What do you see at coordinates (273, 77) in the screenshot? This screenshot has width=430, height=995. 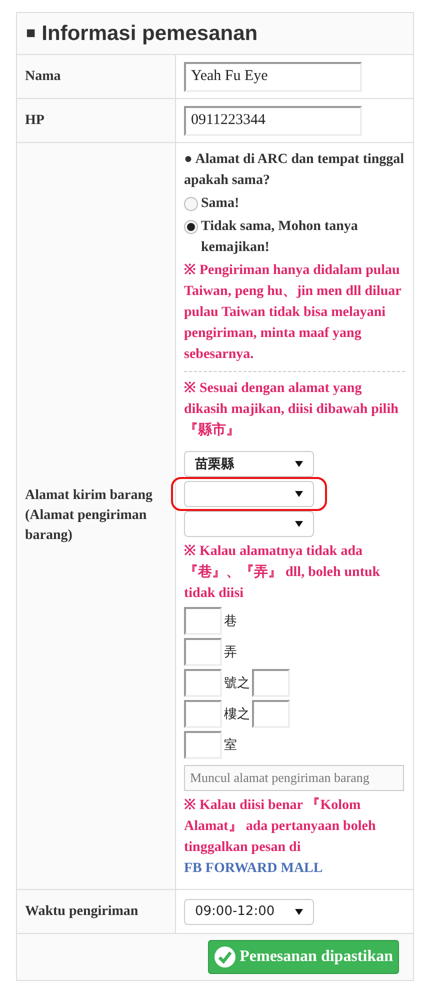 I see `text-field: Yeah Fu Eye` at bounding box center [273, 77].